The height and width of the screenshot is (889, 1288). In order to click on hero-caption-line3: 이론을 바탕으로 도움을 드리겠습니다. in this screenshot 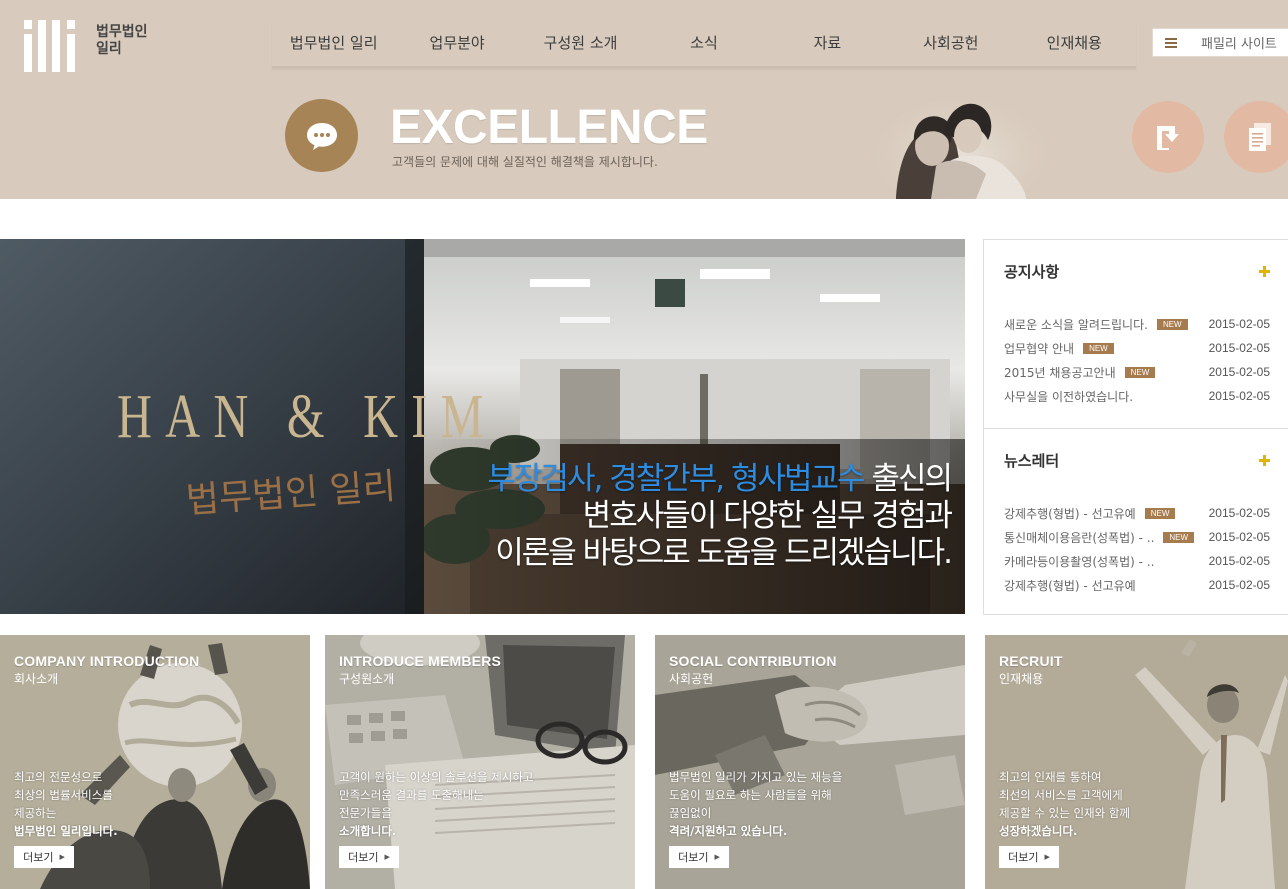, I will do `click(724, 553)`.